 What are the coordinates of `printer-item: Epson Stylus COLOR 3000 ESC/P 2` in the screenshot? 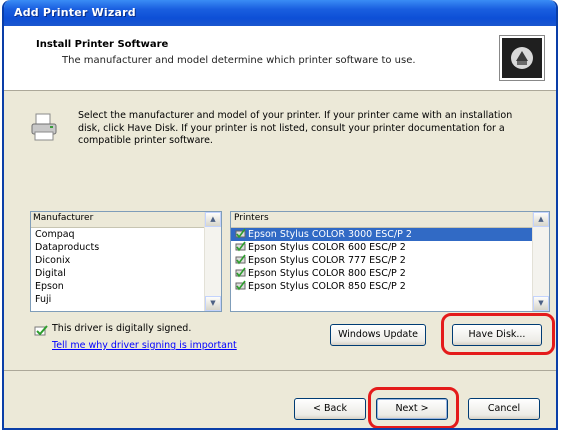 It's located at (390, 234).